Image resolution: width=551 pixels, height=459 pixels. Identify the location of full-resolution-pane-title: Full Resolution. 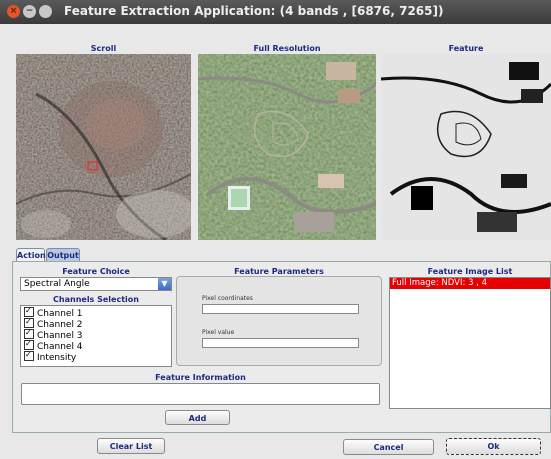
(287, 48).